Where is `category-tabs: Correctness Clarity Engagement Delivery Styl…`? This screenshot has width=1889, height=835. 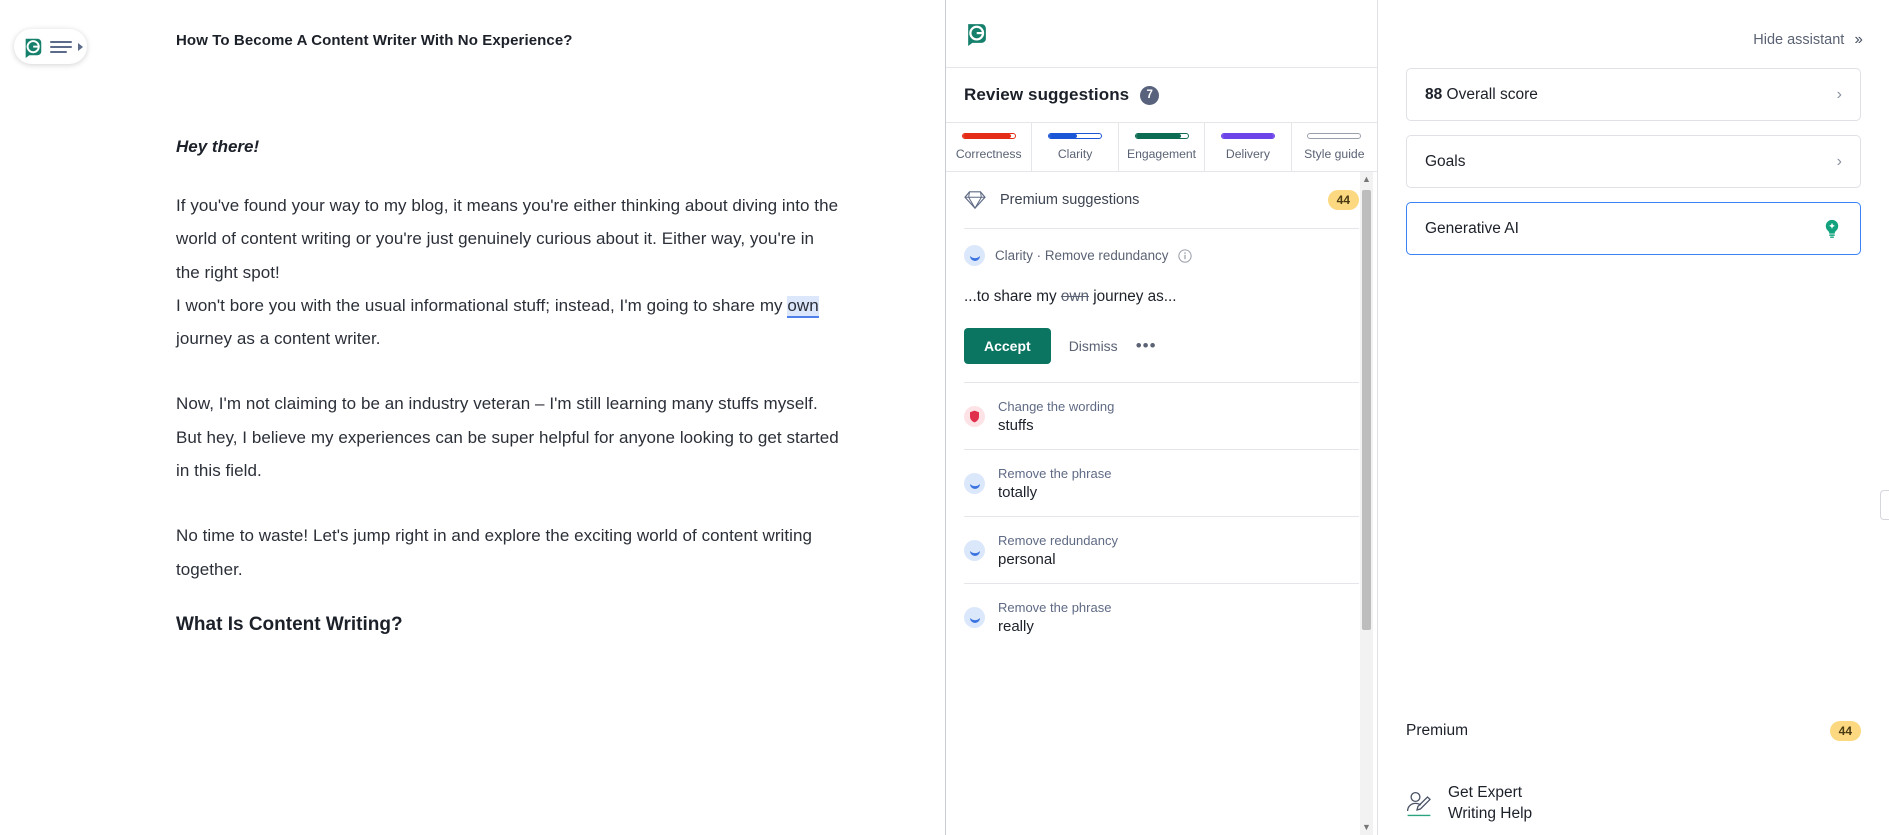
category-tabs: Correctness Clarity Engagement Delivery Styl… is located at coordinates (1161, 147).